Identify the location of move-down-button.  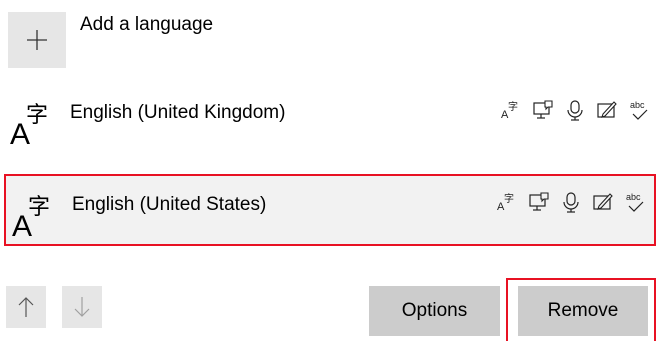
(82, 307).